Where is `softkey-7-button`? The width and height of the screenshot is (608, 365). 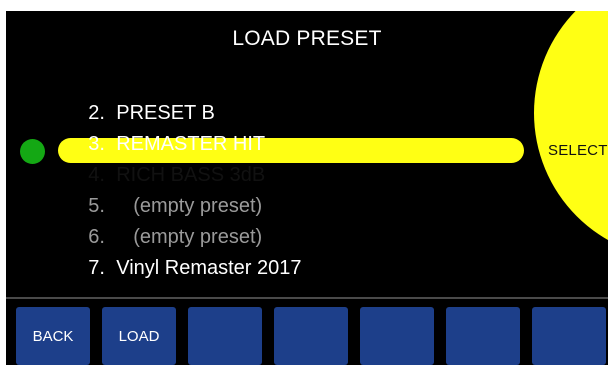
softkey-7-button is located at coordinates (569, 336).